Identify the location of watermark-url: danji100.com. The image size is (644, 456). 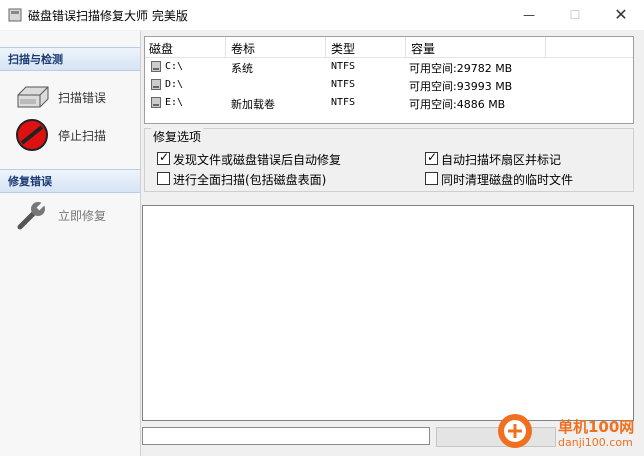
(595, 442).